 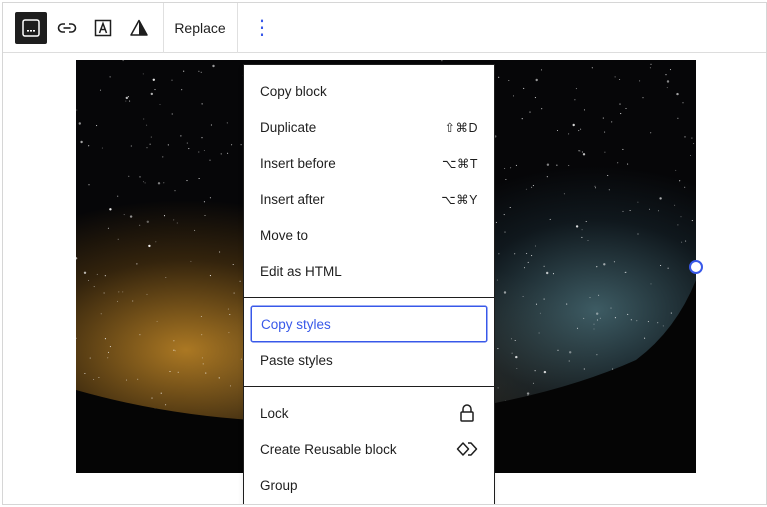 What do you see at coordinates (369, 199) in the screenshot?
I see `menu-item-insert-after: Insert after ⌥⌘Y` at bounding box center [369, 199].